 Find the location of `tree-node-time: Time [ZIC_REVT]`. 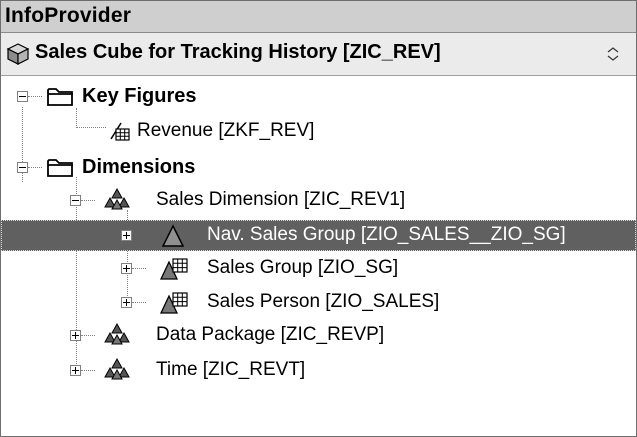

tree-node-time: Time [ZIC_REVT] is located at coordinates (318, 370).